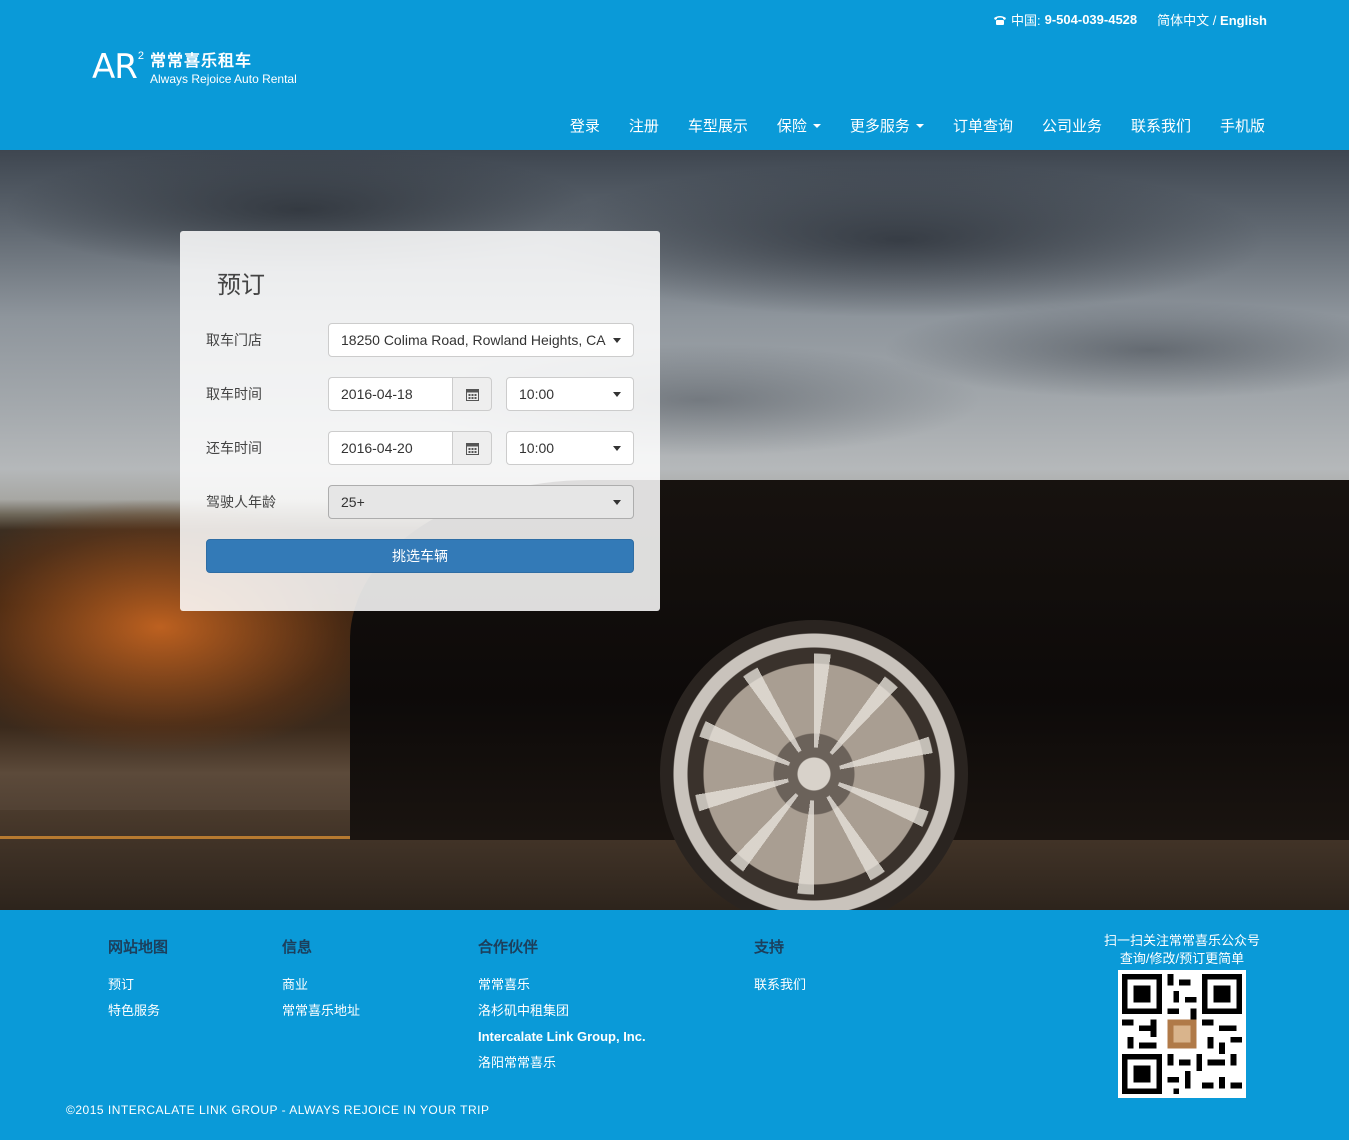 This screenshot has width=1349, height=1140. Describe the element at coordinates (138, 947) in the screenshot. I see `footer-heading-sitemap: 网站地图` at that location.